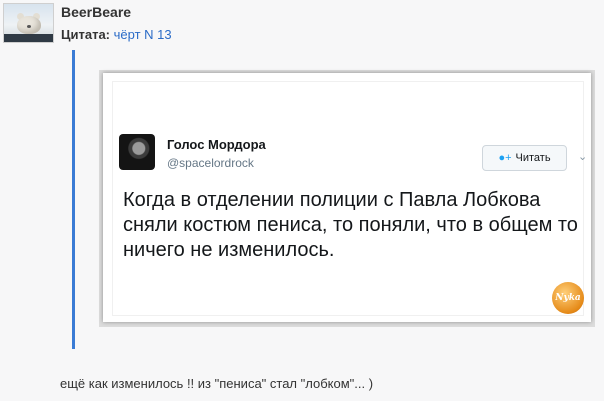 This screenshot has width=604, height=401. Describe the element at coordinates (216, 144) in the screenshot. I see `tweet-author-name: Голос Мордора` at that location.